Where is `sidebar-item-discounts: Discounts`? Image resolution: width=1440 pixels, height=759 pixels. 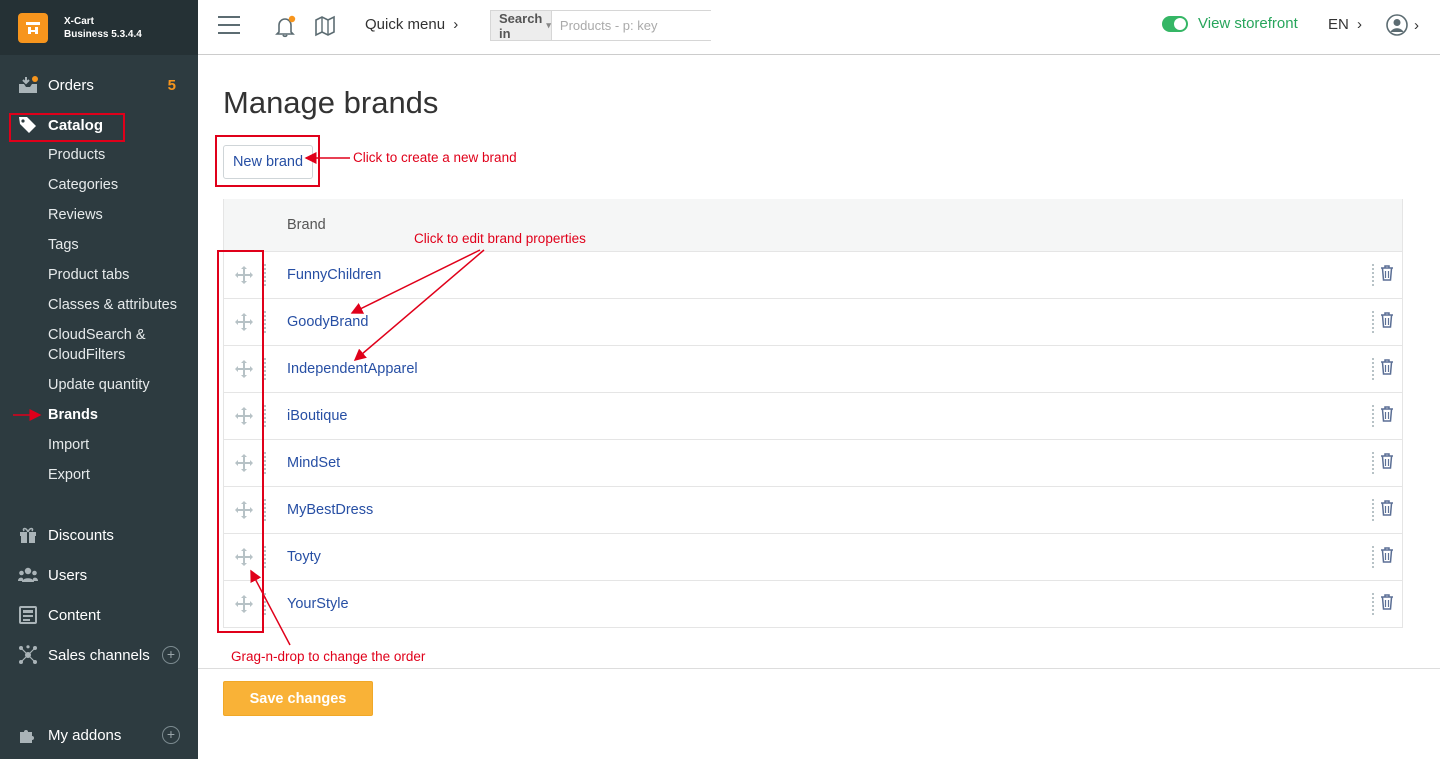 sidebar-item-discounts: Discounts is located at coordinates (99, 535).